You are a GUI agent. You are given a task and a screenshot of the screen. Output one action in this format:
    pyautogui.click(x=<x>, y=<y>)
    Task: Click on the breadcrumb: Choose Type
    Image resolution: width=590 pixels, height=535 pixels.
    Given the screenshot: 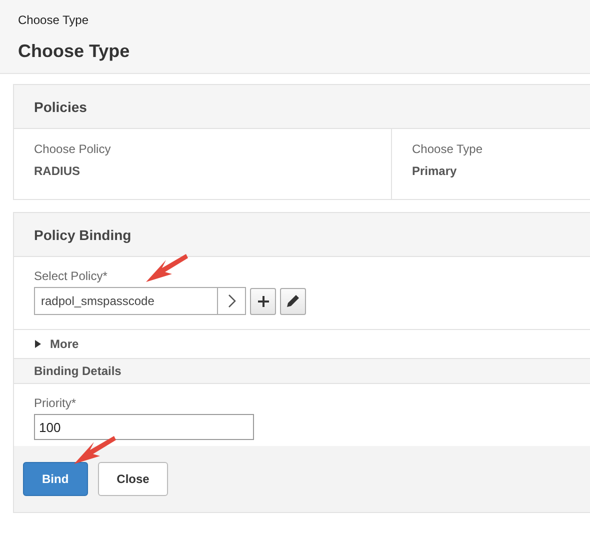 What is the action you would take?
    pyautogui.click(x=54, y=20)
    